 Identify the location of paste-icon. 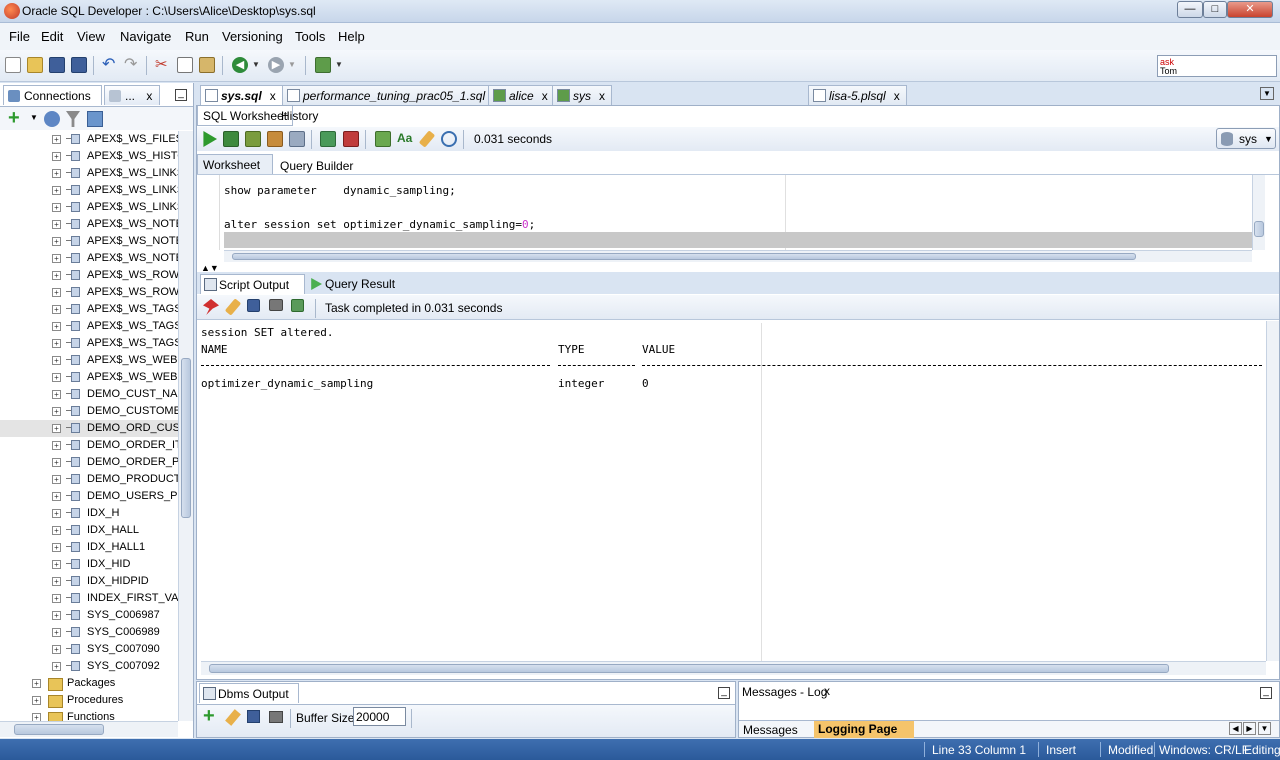
(207, 65).